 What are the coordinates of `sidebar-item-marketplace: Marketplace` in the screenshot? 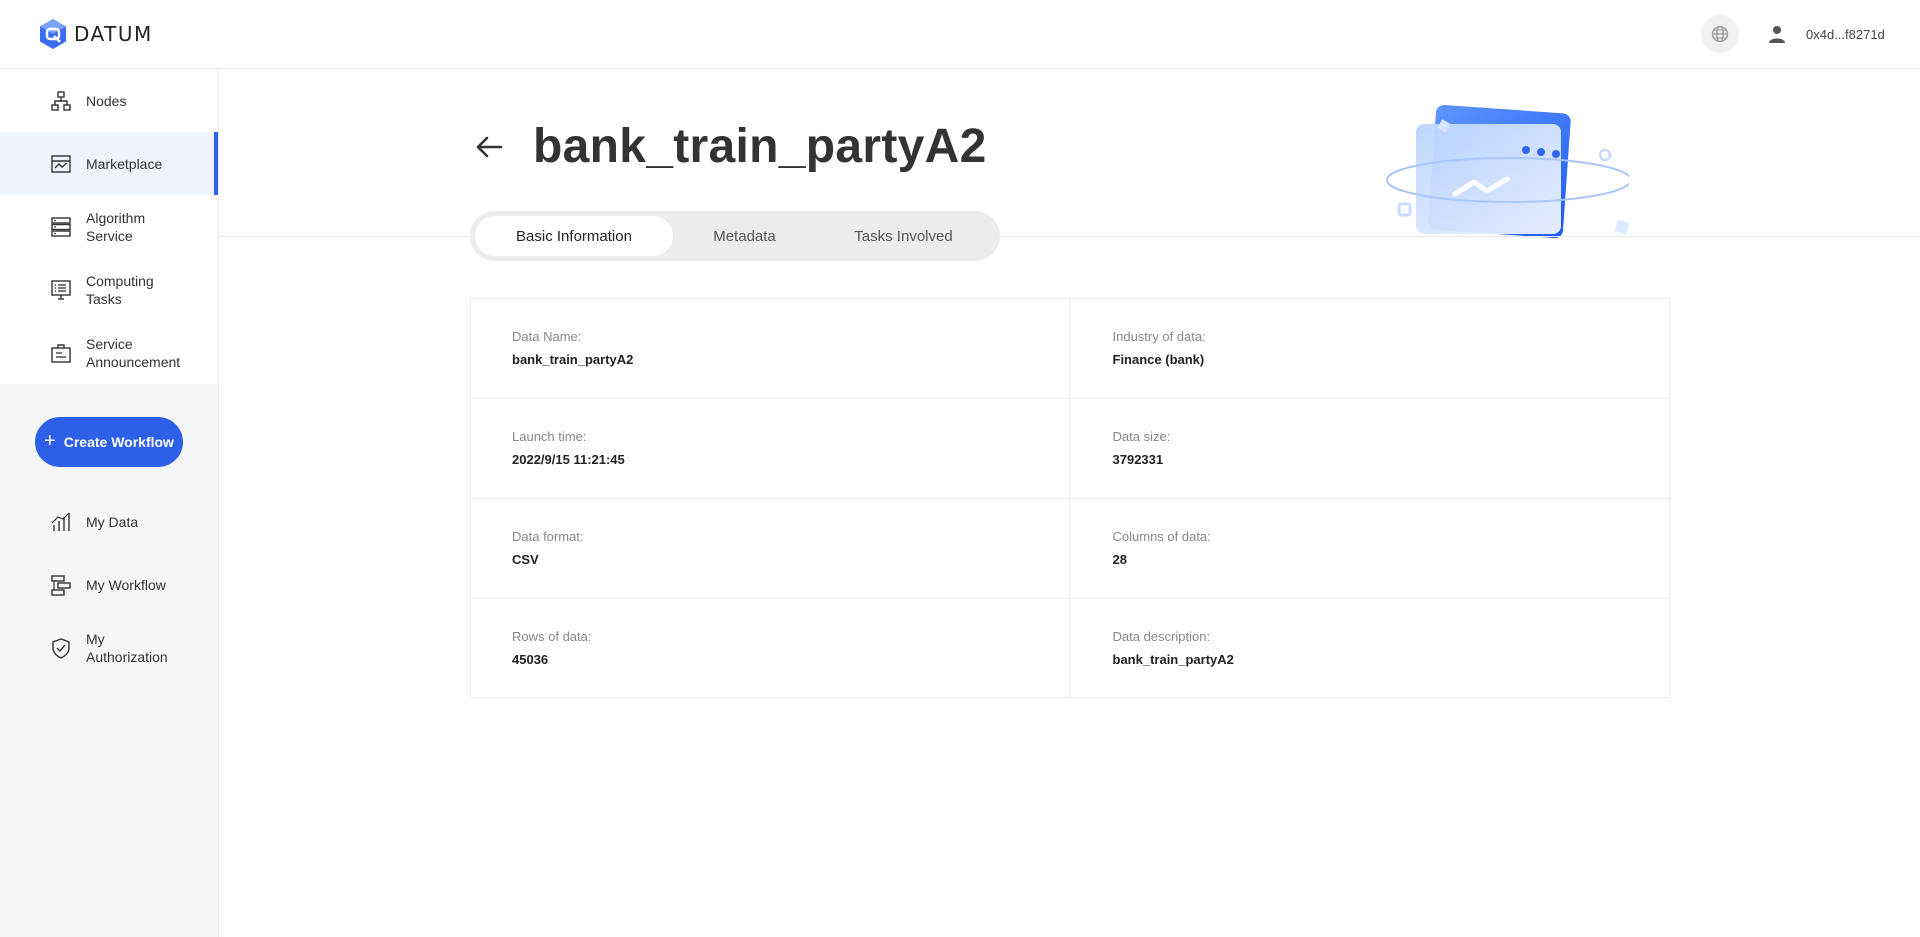 It's located at (109, 163).